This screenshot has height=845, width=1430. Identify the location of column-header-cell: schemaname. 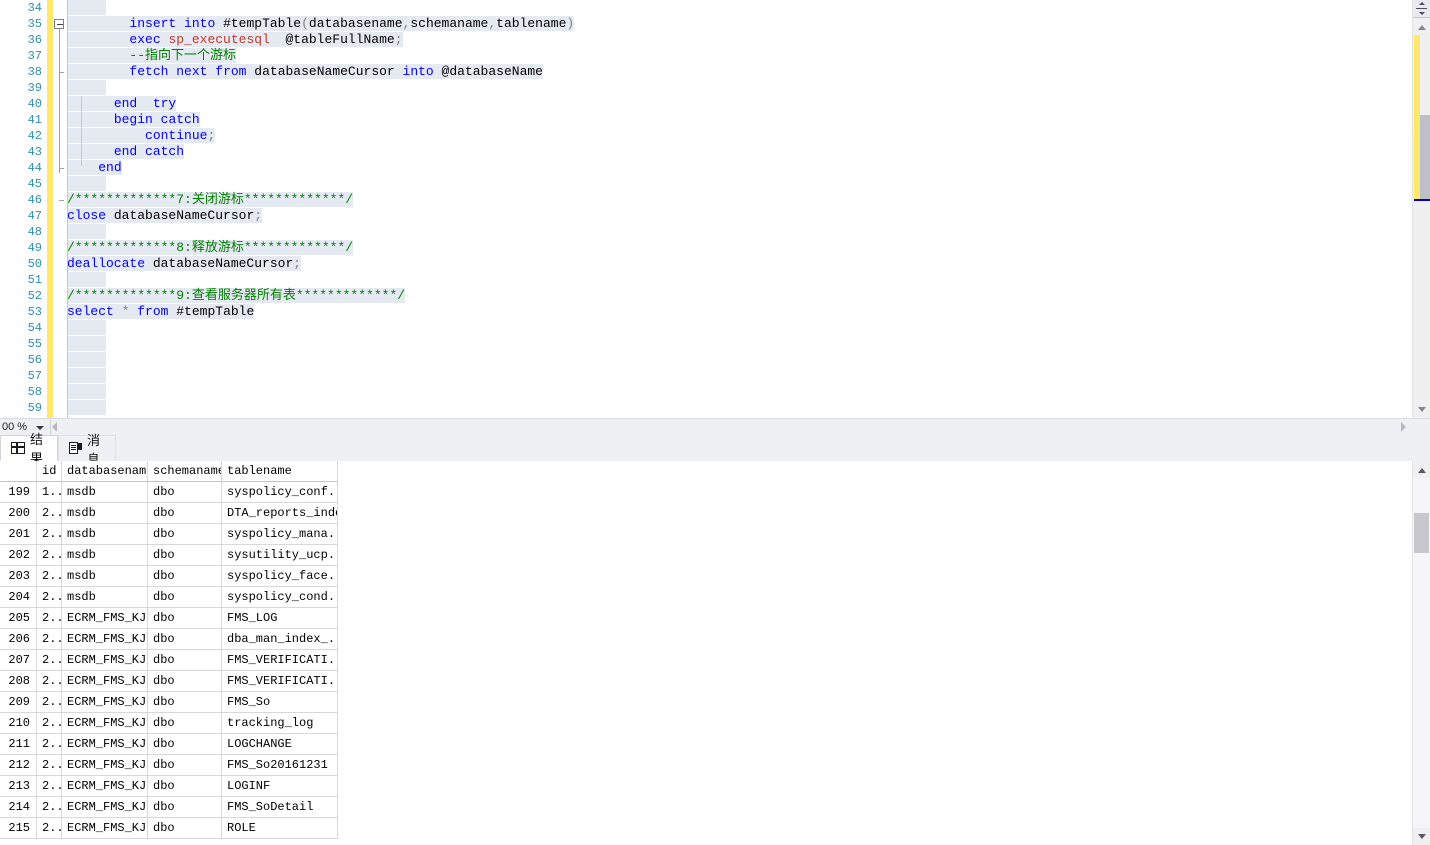
(185, 471).